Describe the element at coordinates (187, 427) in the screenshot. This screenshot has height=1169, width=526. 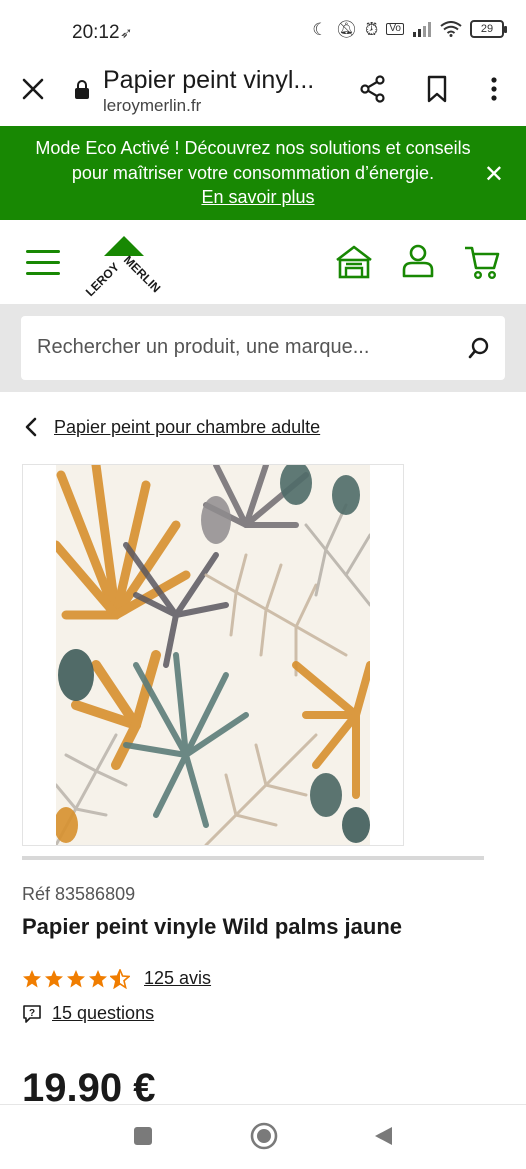
I see `breadcrumb-link: Papier peint pour chambre adulte` at that location.